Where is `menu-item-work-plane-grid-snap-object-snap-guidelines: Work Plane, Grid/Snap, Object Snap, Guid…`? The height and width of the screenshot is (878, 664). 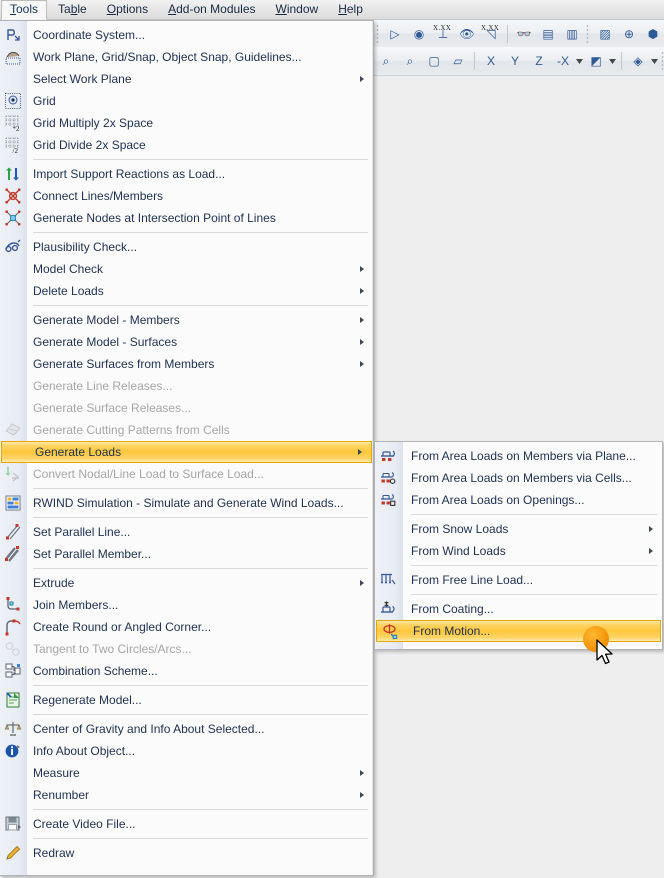 menu-item-work-plane-grid-snap-object-snap-guidelines: Work Plane, Grid/Snap, Object Snap, Guid… is located at coordinates (186, 57).